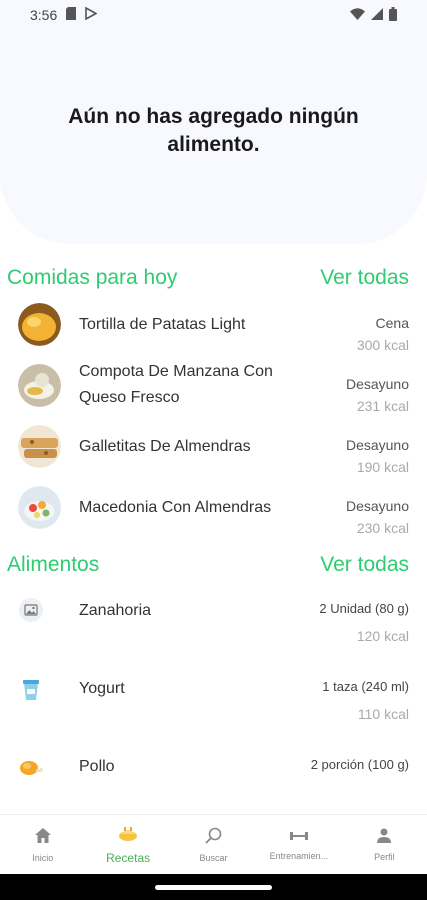 This screenshot has height=900, width=427. I want to click on meal-name: Galletitas De Almendras, so click(165, 446).